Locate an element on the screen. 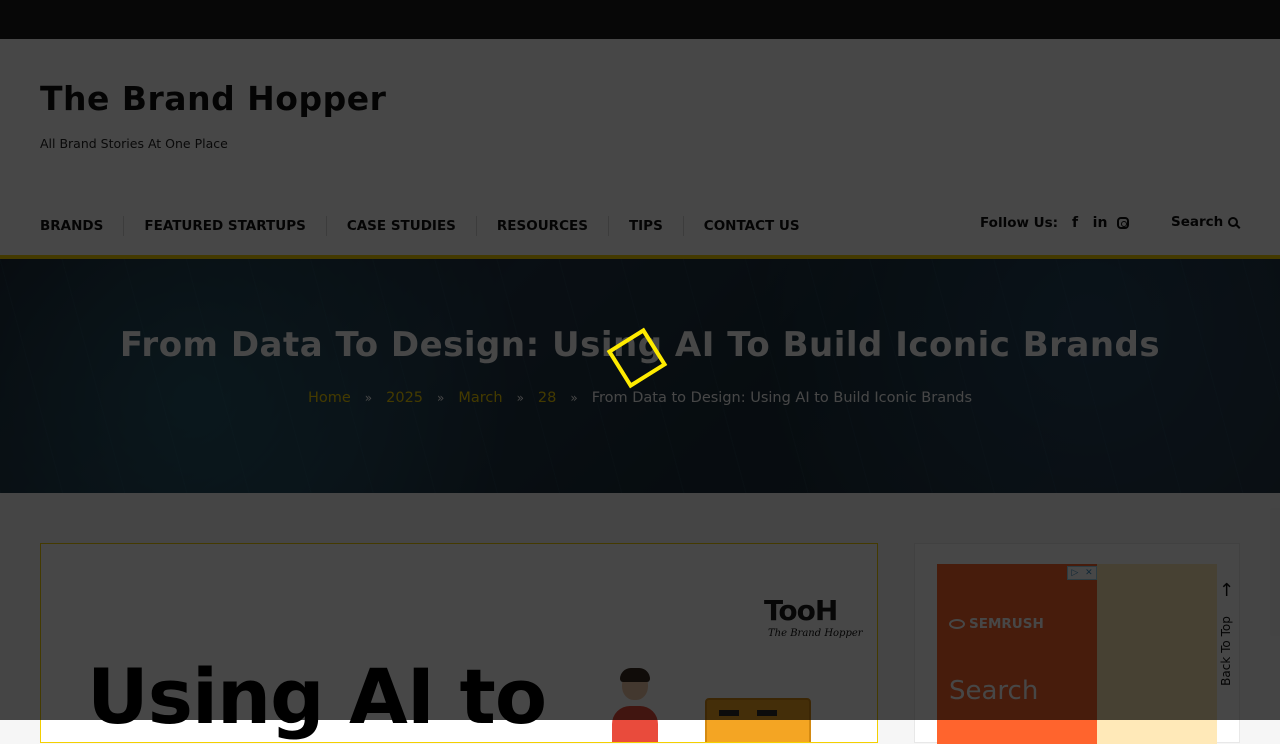 Image resolution: width=1280 pixels, height=744 pixels. breadcrumb-day: 28 is located at coordinates (547, 398).